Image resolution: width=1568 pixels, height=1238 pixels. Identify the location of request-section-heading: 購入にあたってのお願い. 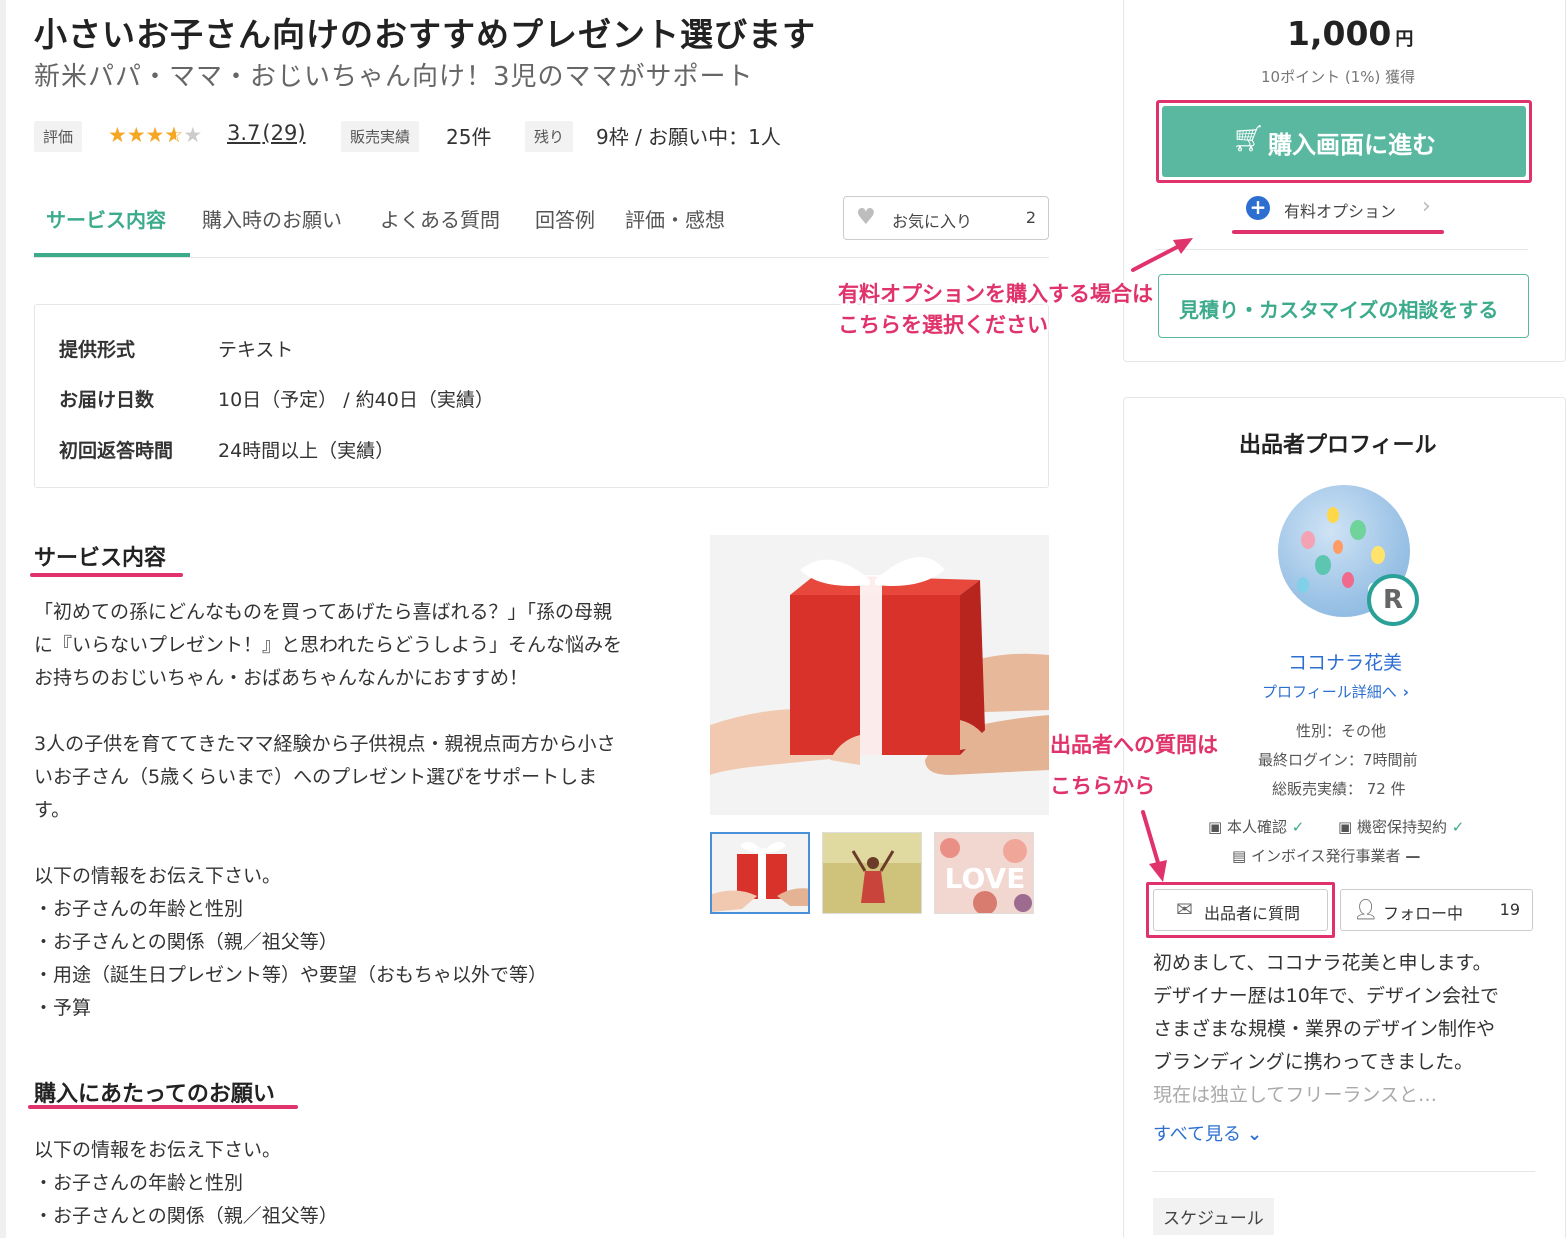
(154, 1094).